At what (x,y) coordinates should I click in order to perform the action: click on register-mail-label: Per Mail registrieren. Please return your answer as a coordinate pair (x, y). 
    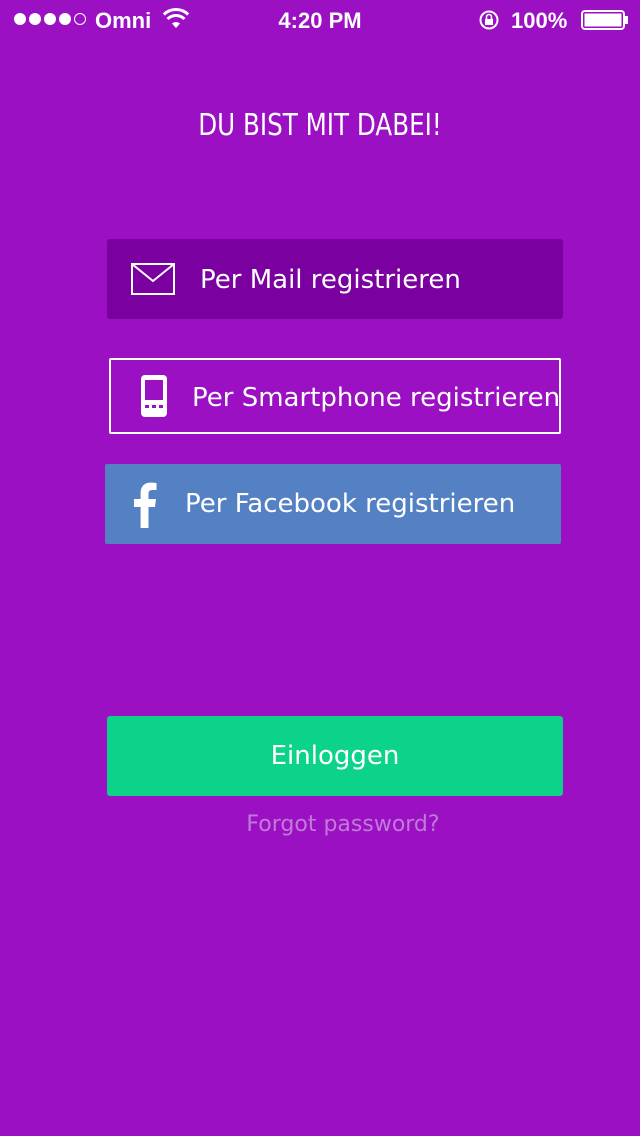
    Looking at the image, I should click on (330, 280).